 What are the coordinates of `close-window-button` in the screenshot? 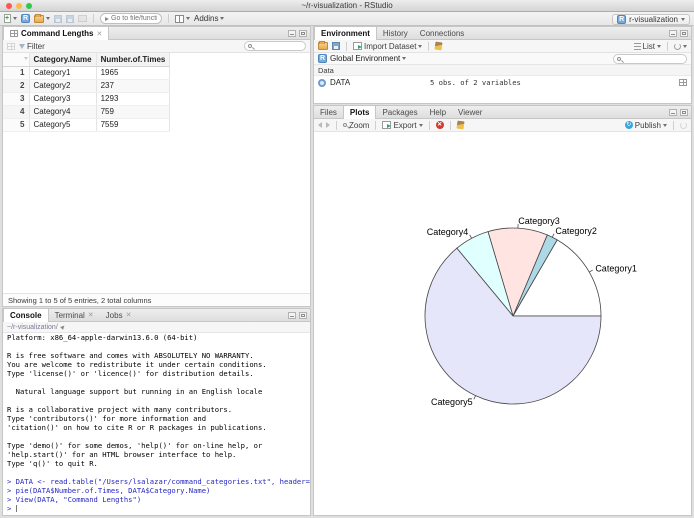 It's located at (9, 6).